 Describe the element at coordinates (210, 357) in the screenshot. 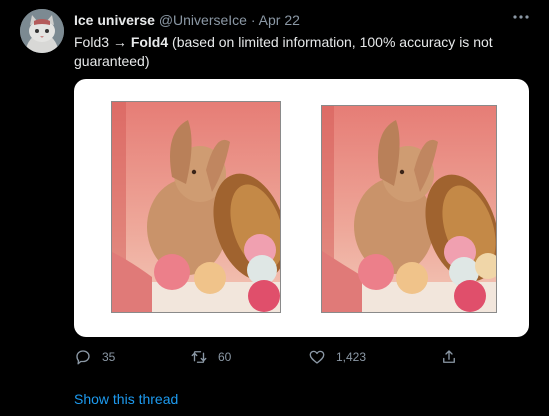

I see `retweet-button: 60` at that location.